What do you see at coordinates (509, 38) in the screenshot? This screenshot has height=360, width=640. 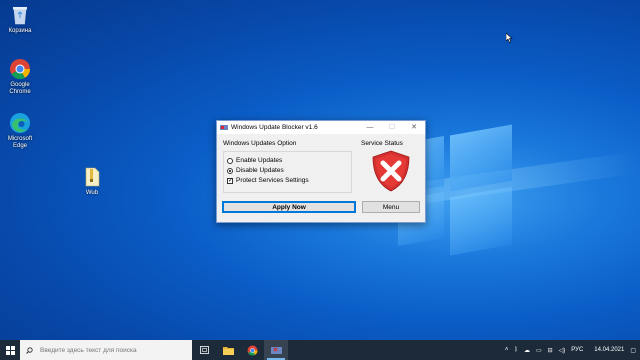 I see `mouse-cursor-icon` at bounding box center [509, 38].